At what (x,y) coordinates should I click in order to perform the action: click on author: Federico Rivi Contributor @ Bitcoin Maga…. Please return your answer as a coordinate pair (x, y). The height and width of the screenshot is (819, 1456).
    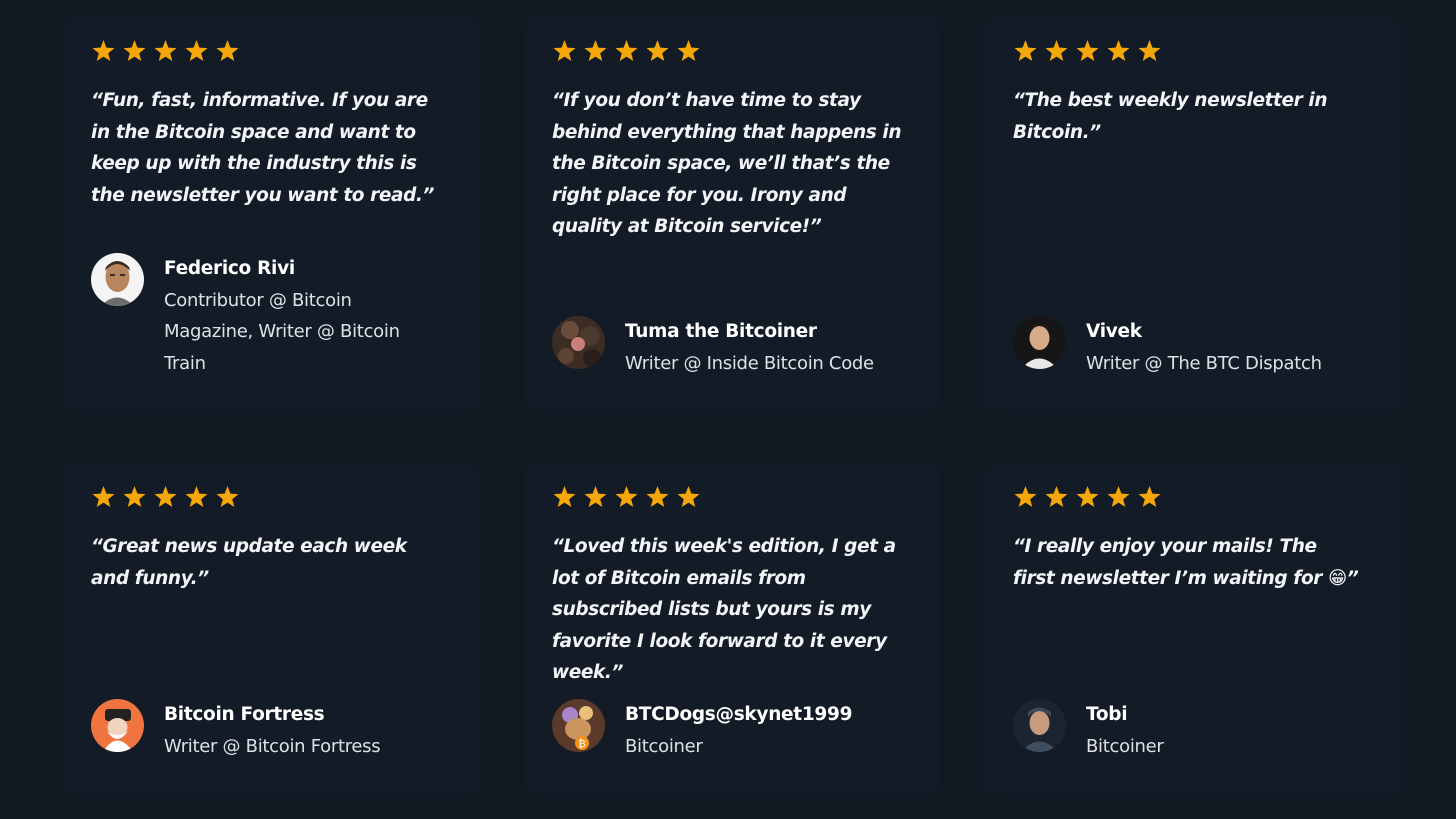
    Looking at the image, I should click on (262, 316).